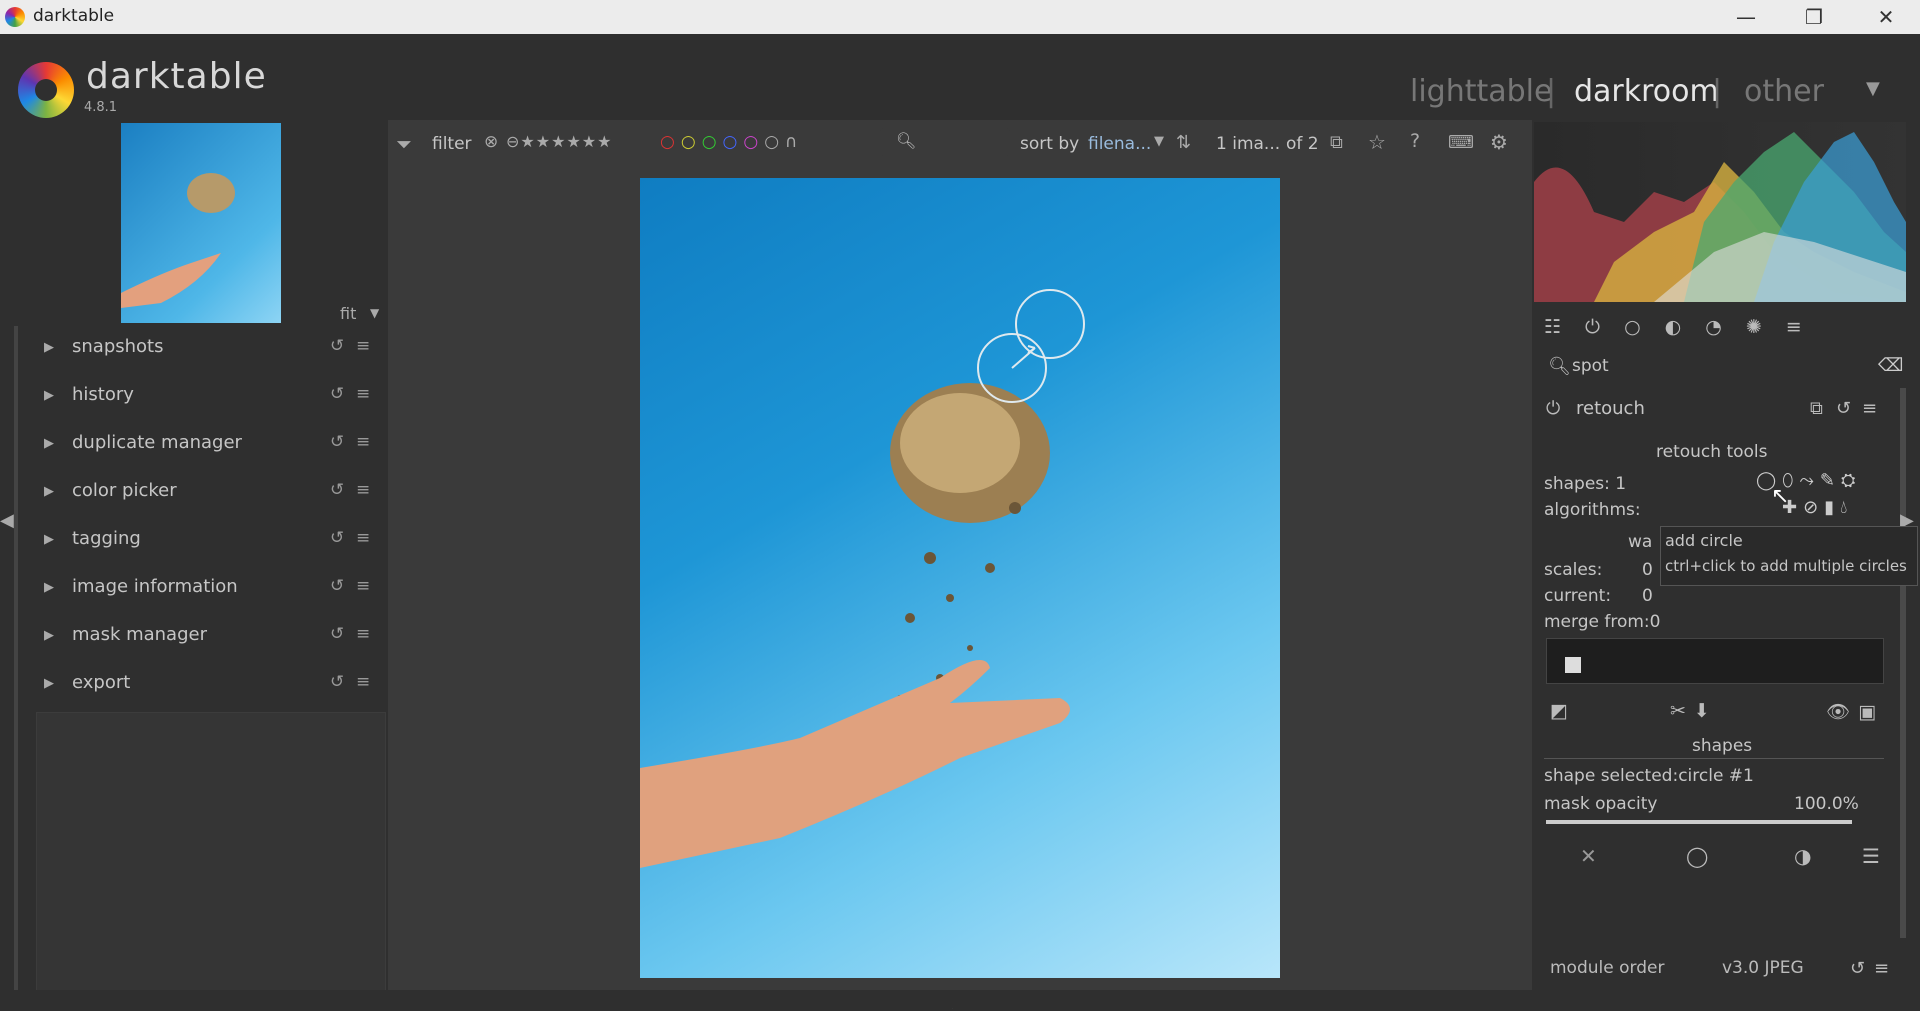  Describe the element at coordinates (1851, 480) in the screenshot. I see `show-shapes-icon: ⛭` at that location.